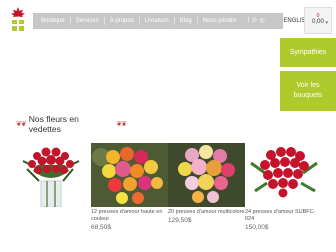  I want to click on featured-section-title: ❦❦ Nos fleurs en vedettes ❦❦, so click(71, 124).